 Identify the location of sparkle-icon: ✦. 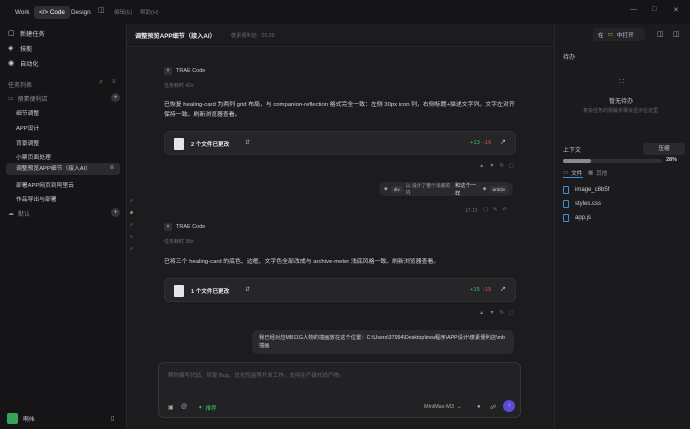
(200, 408).